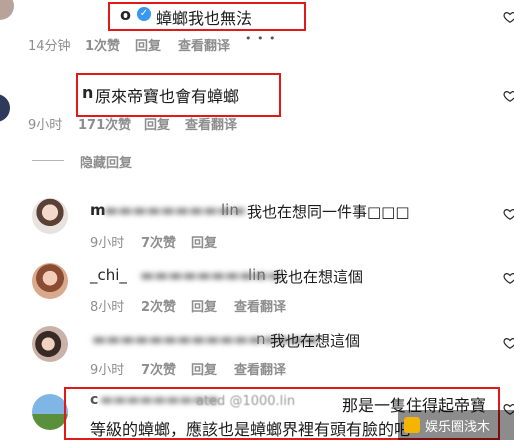 The image size is (514, 440). Describe the element at coordinates (257, 28) in the screenshot. I see `comment-1: o ✓ 蟑螂我也無法 14分钟 1次赞 回复 查看翻译 • • •` at that location.